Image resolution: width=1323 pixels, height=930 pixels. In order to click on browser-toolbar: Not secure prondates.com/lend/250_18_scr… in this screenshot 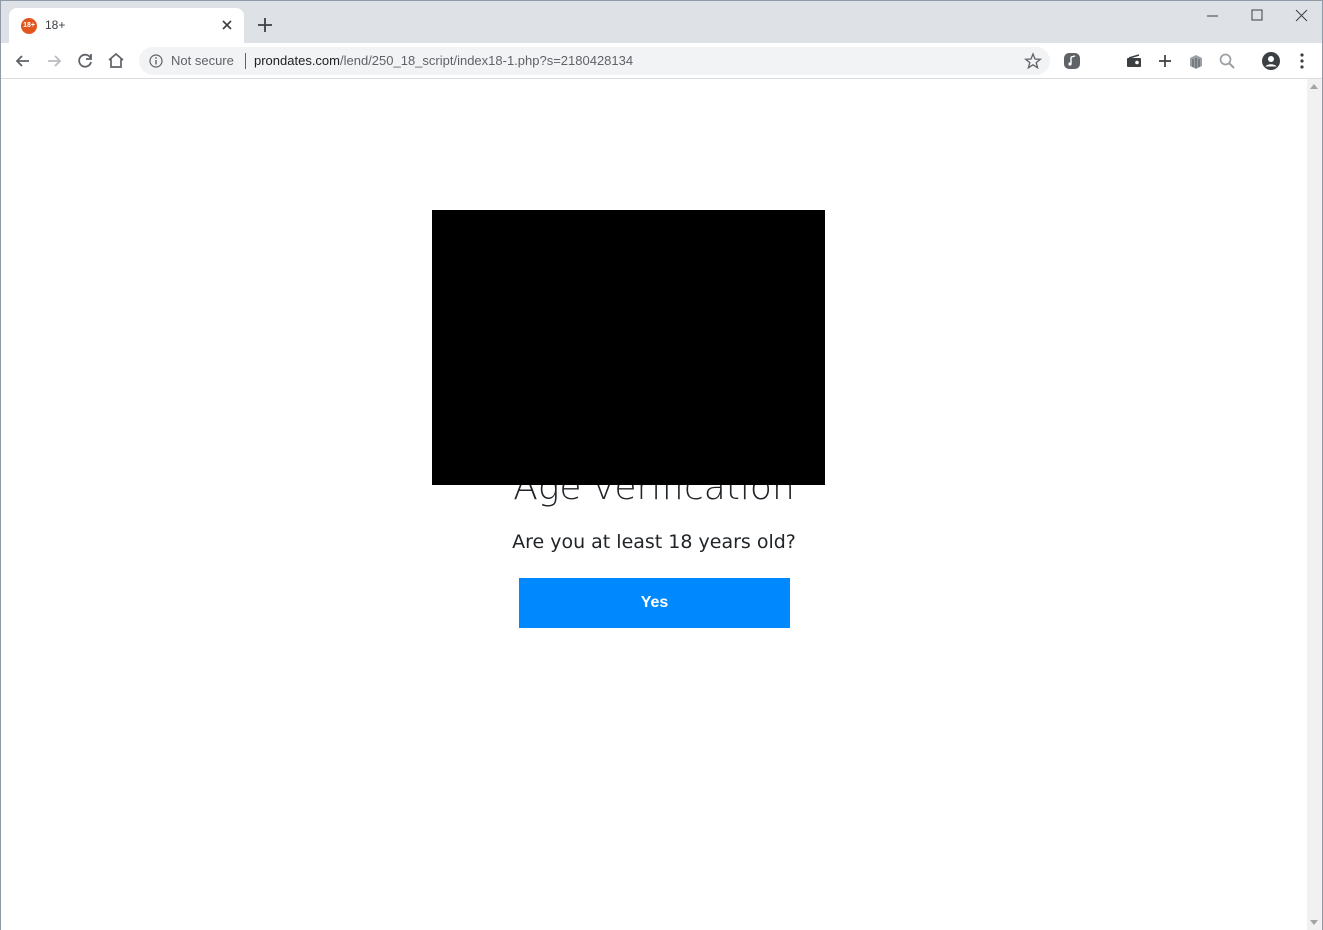, I will do `click(661, 61)`.